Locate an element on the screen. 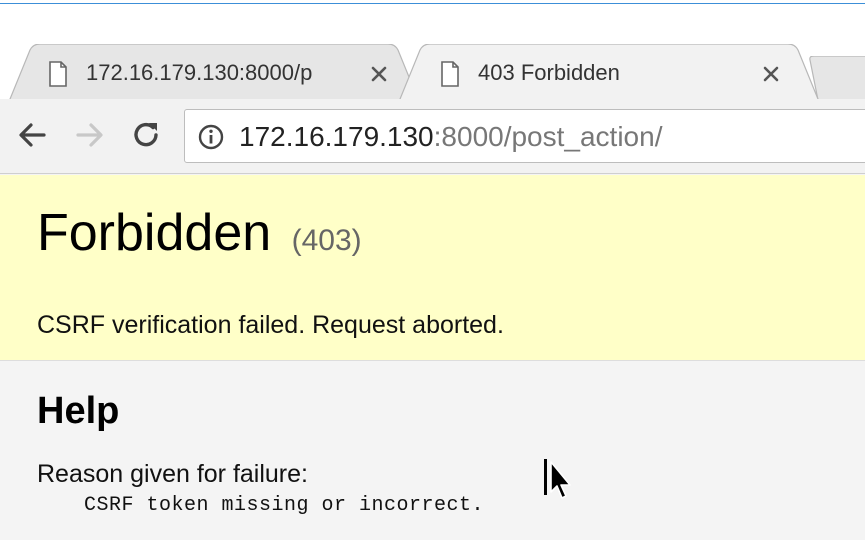 The width and height of the screenshot is (865, 540). tab-title: 403 Forbidden is located at coordinates (549, 72).